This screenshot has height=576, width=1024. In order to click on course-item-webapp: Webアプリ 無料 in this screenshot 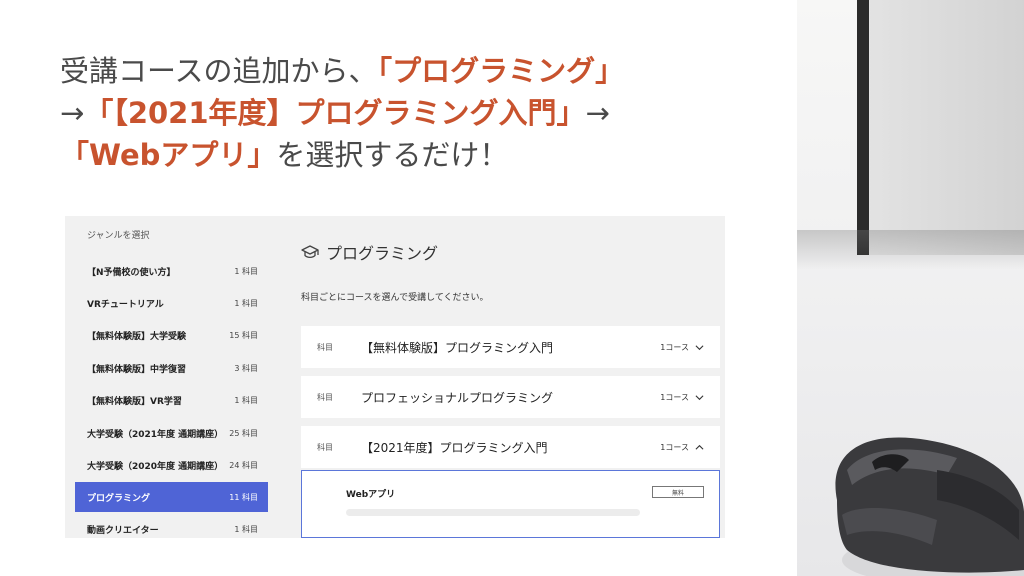, I will do `click(510, 504)`.